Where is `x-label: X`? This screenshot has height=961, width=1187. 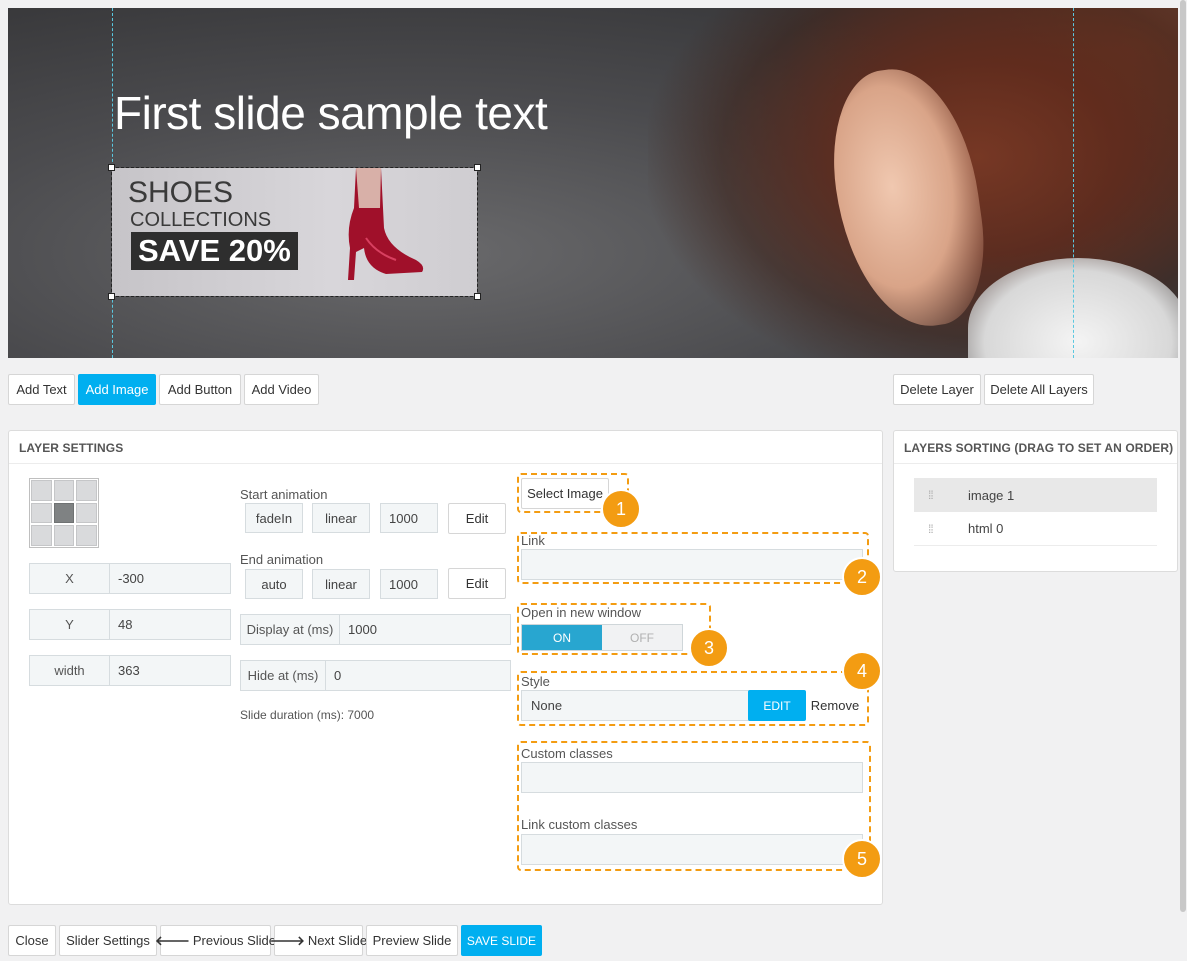
x-label: X is located at coordinates (70, 578).